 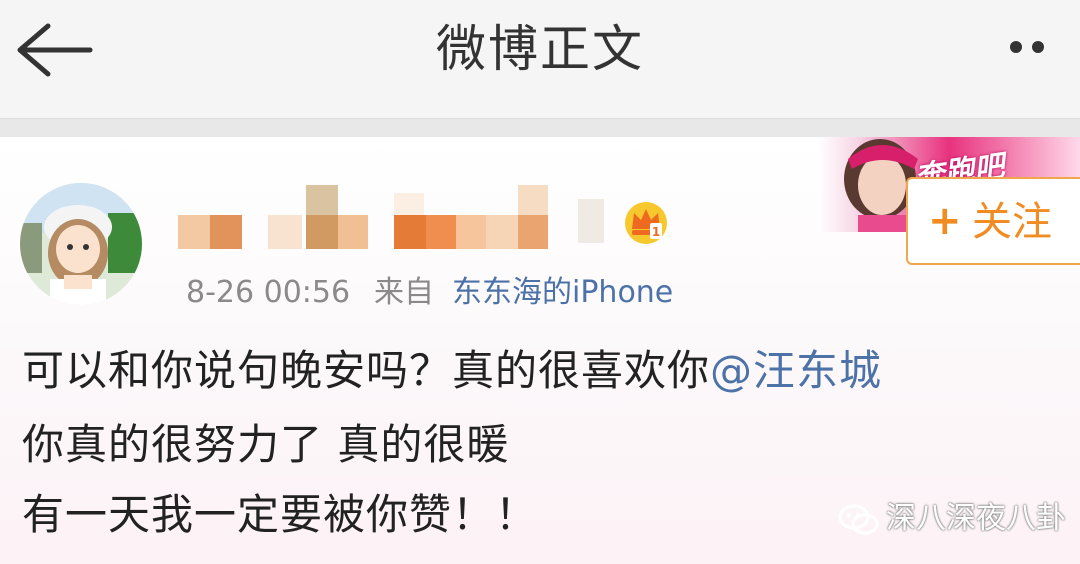 What do you see at coordinates (976, 518) in the screenshot?
I see `watermark-text: 深八深夜八卦` at bounding box center [976, 518].